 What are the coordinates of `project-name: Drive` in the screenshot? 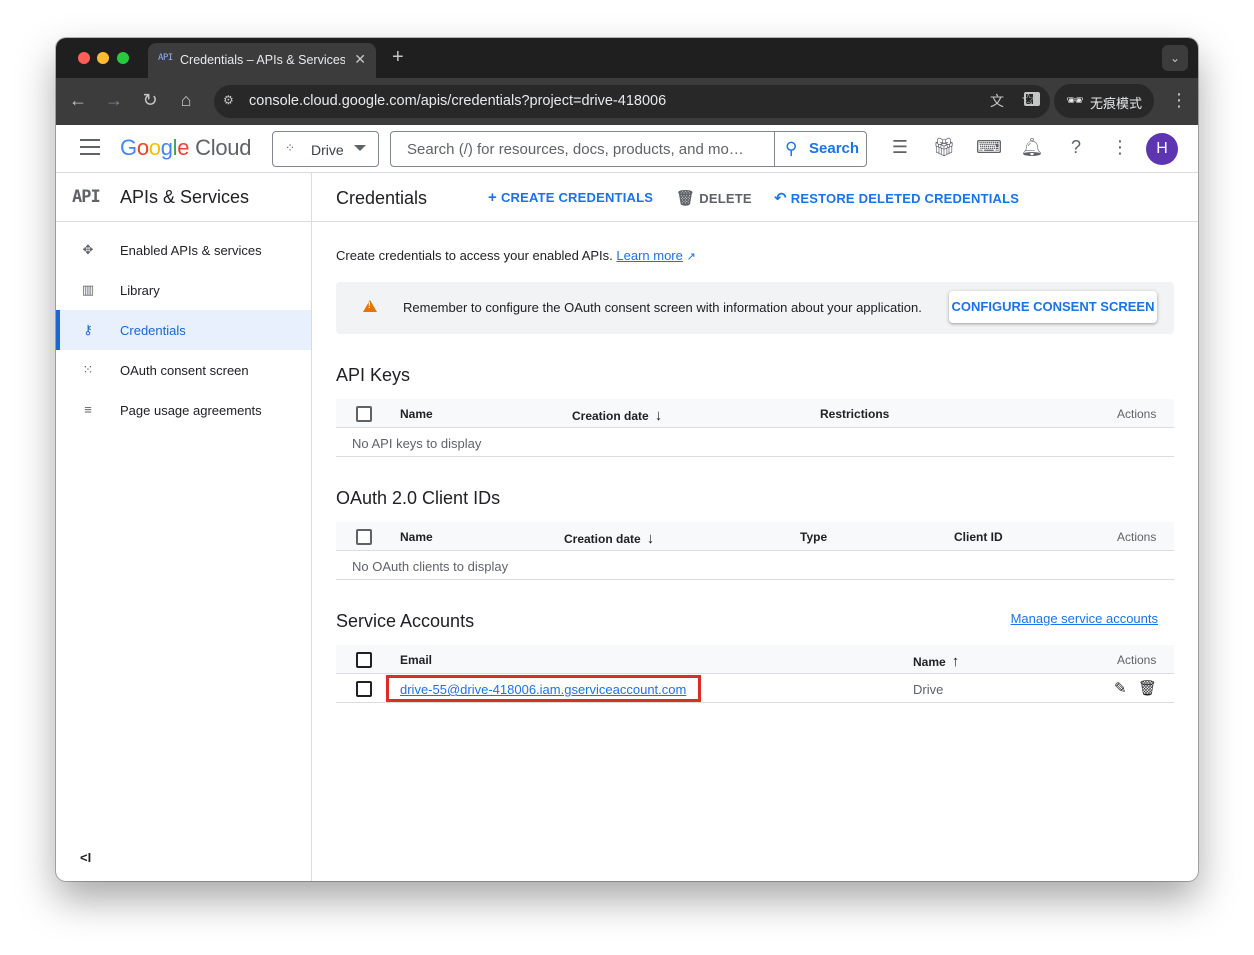 It's located at (327, 150).